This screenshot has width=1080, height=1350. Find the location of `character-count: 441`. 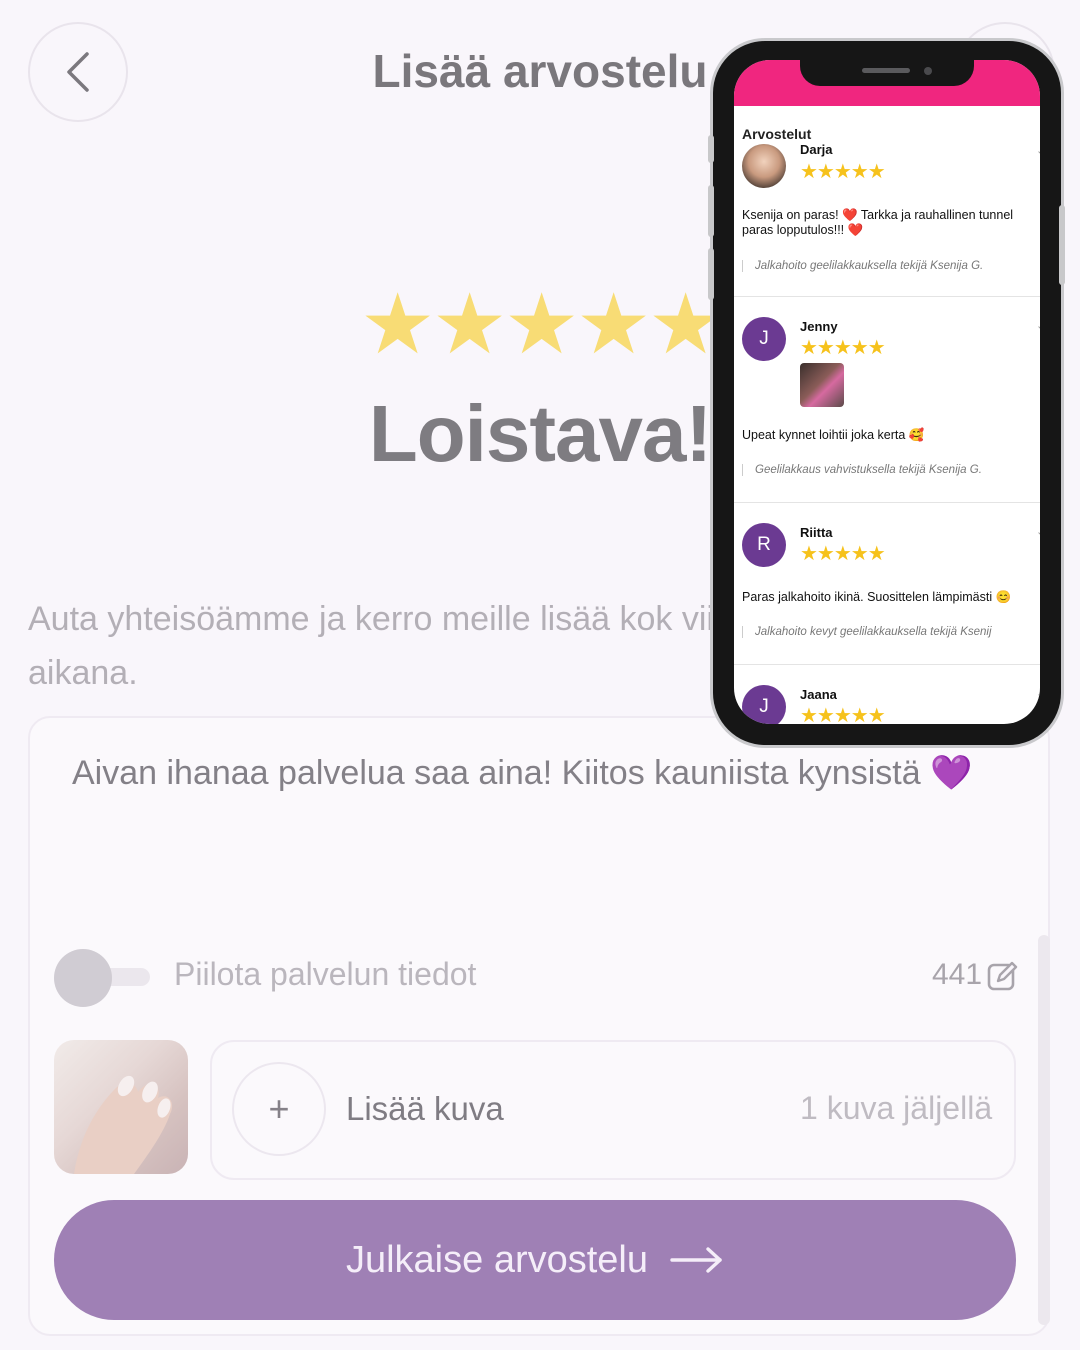

character-count: 441 is located at coordinates (957, 974).